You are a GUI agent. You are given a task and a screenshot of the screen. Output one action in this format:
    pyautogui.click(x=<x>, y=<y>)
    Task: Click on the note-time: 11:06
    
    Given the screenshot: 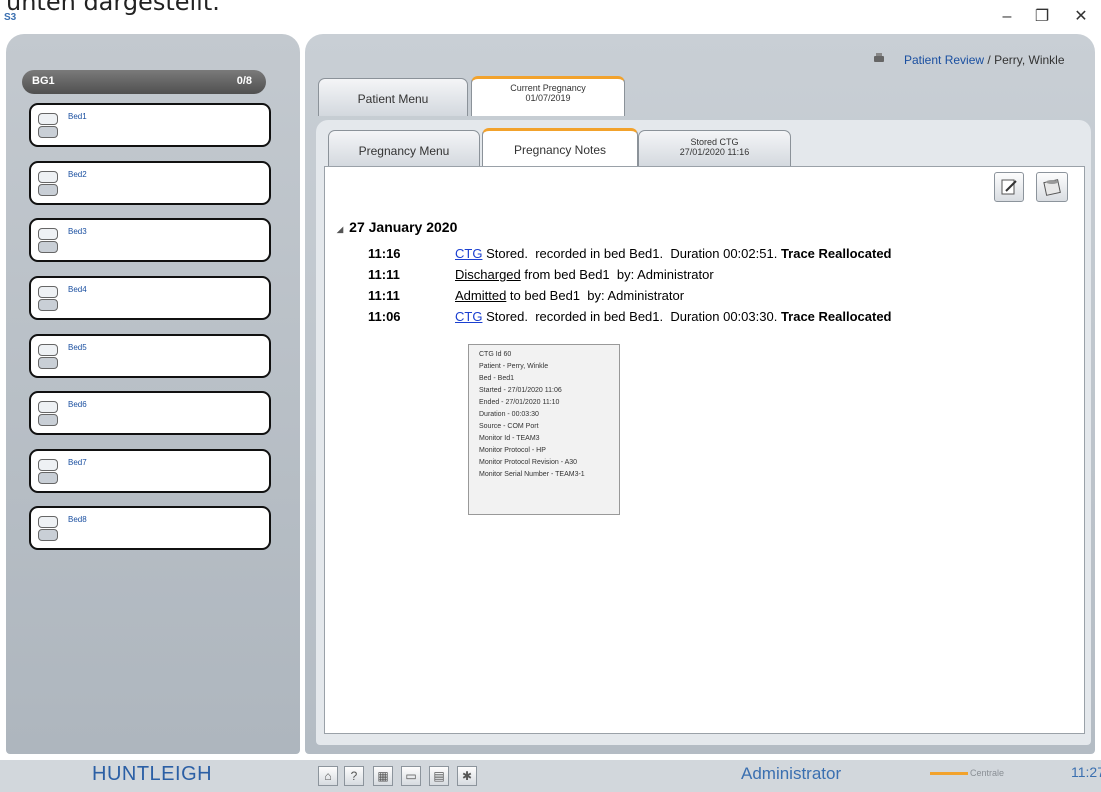 What is the action you would take?
    pyautogui.click(x=384, y=316)
    